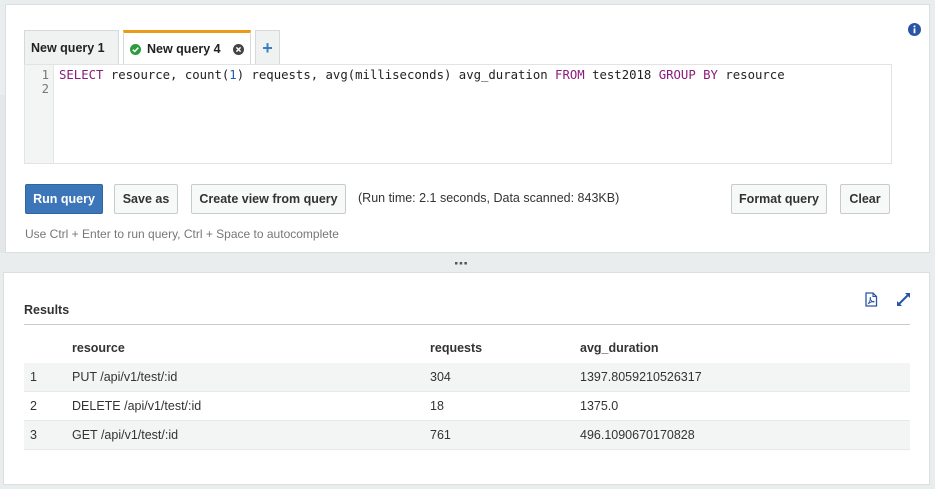 The height and width of the screenshot is (489, 935). I want to click on clear-button: Clear, so click(865, 199).